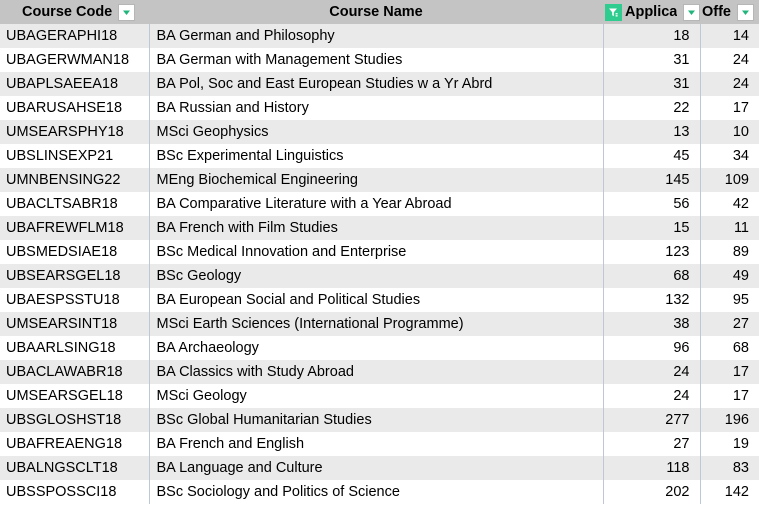 The height and width of the screenshot is (505, 759). What do you see at coordinates (729, 204) in the screenshot?
I see `cell-offers: 42` at bounding box center [729, 204].